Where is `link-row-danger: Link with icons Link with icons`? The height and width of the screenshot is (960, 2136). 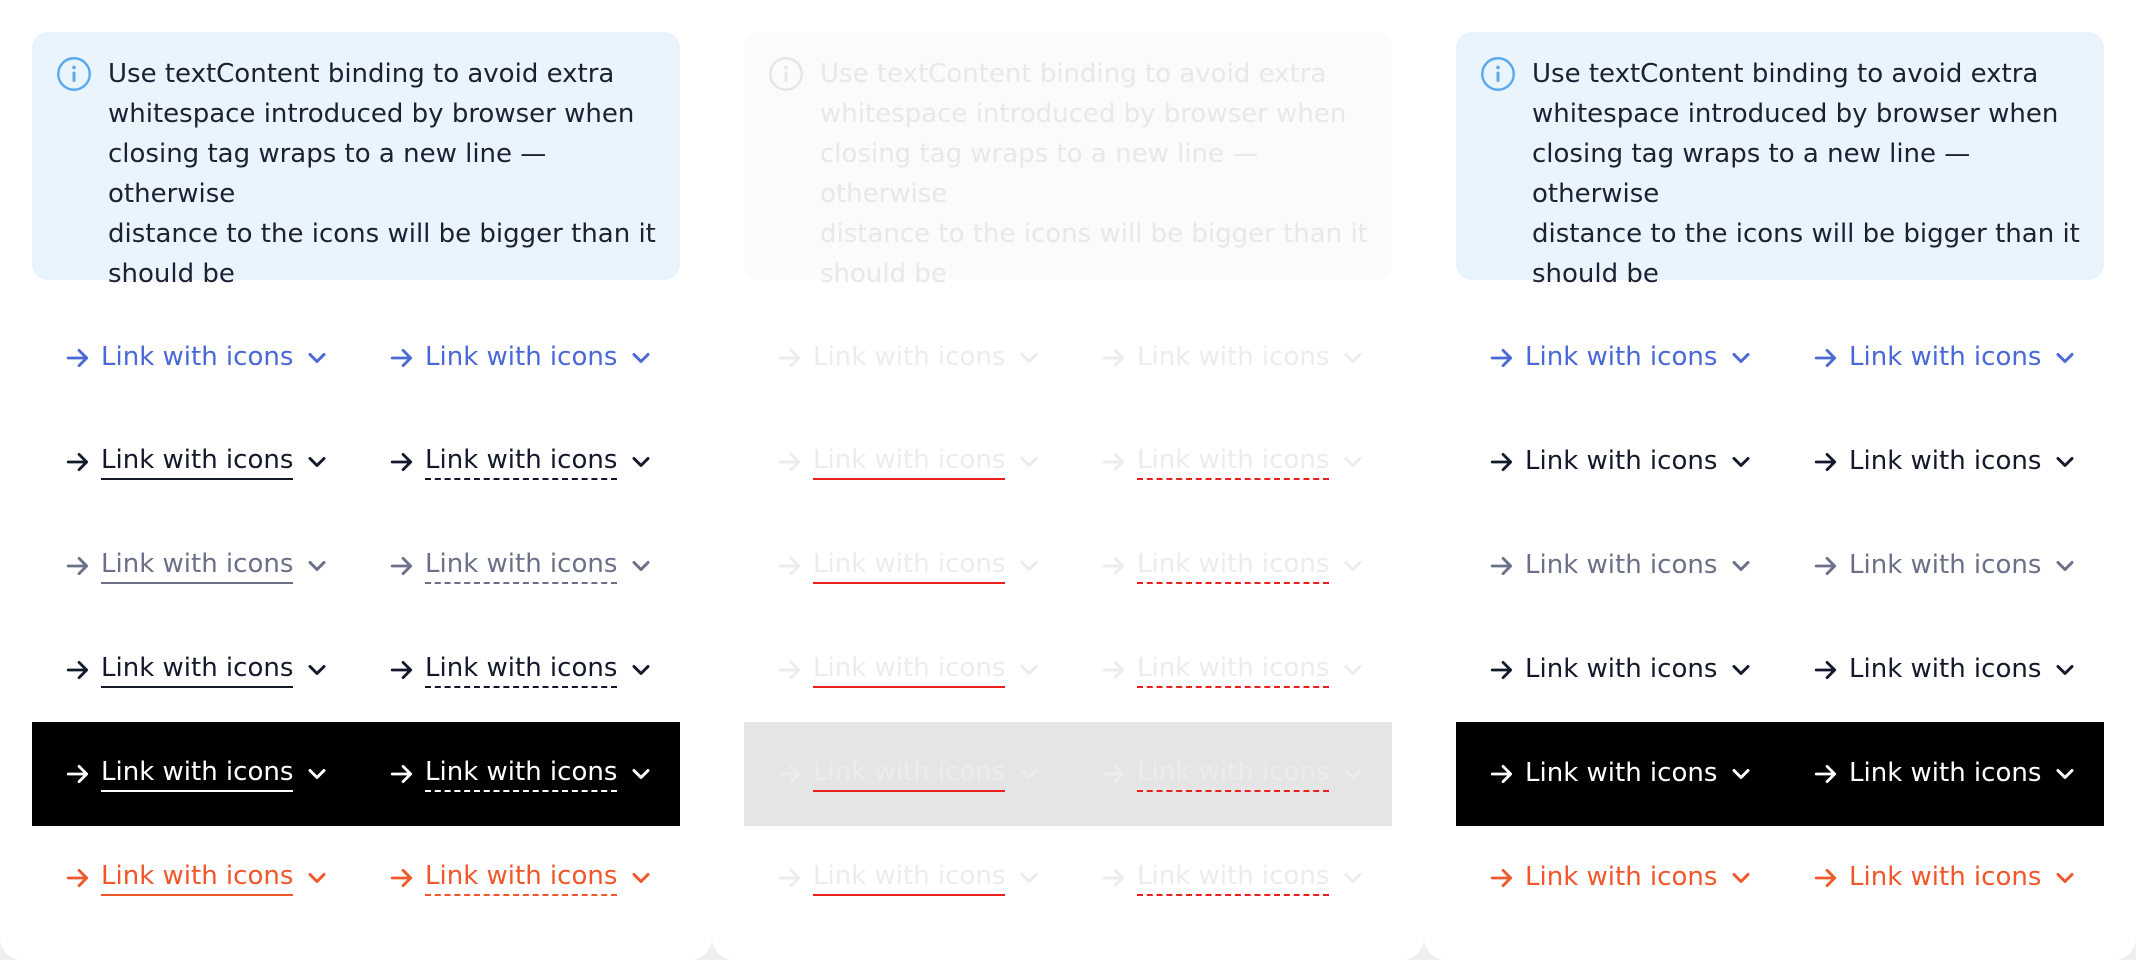
link-row-danger: Link with icons Link with icons is located at coordinates (1780, 878).